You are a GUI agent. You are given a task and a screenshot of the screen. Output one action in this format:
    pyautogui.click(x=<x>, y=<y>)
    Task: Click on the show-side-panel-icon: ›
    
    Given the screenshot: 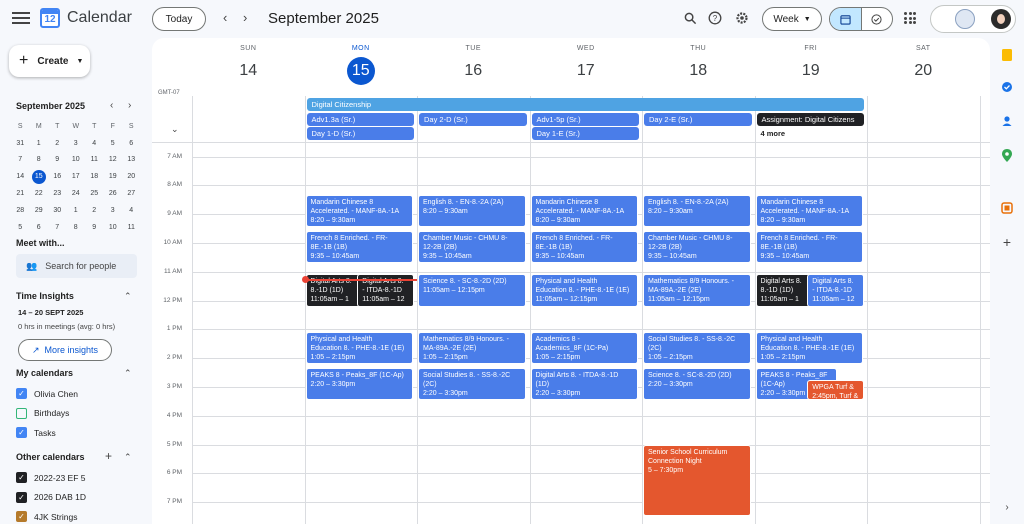 What is the action you would take?
    pyautogui.click(x=1007, y=507)
    